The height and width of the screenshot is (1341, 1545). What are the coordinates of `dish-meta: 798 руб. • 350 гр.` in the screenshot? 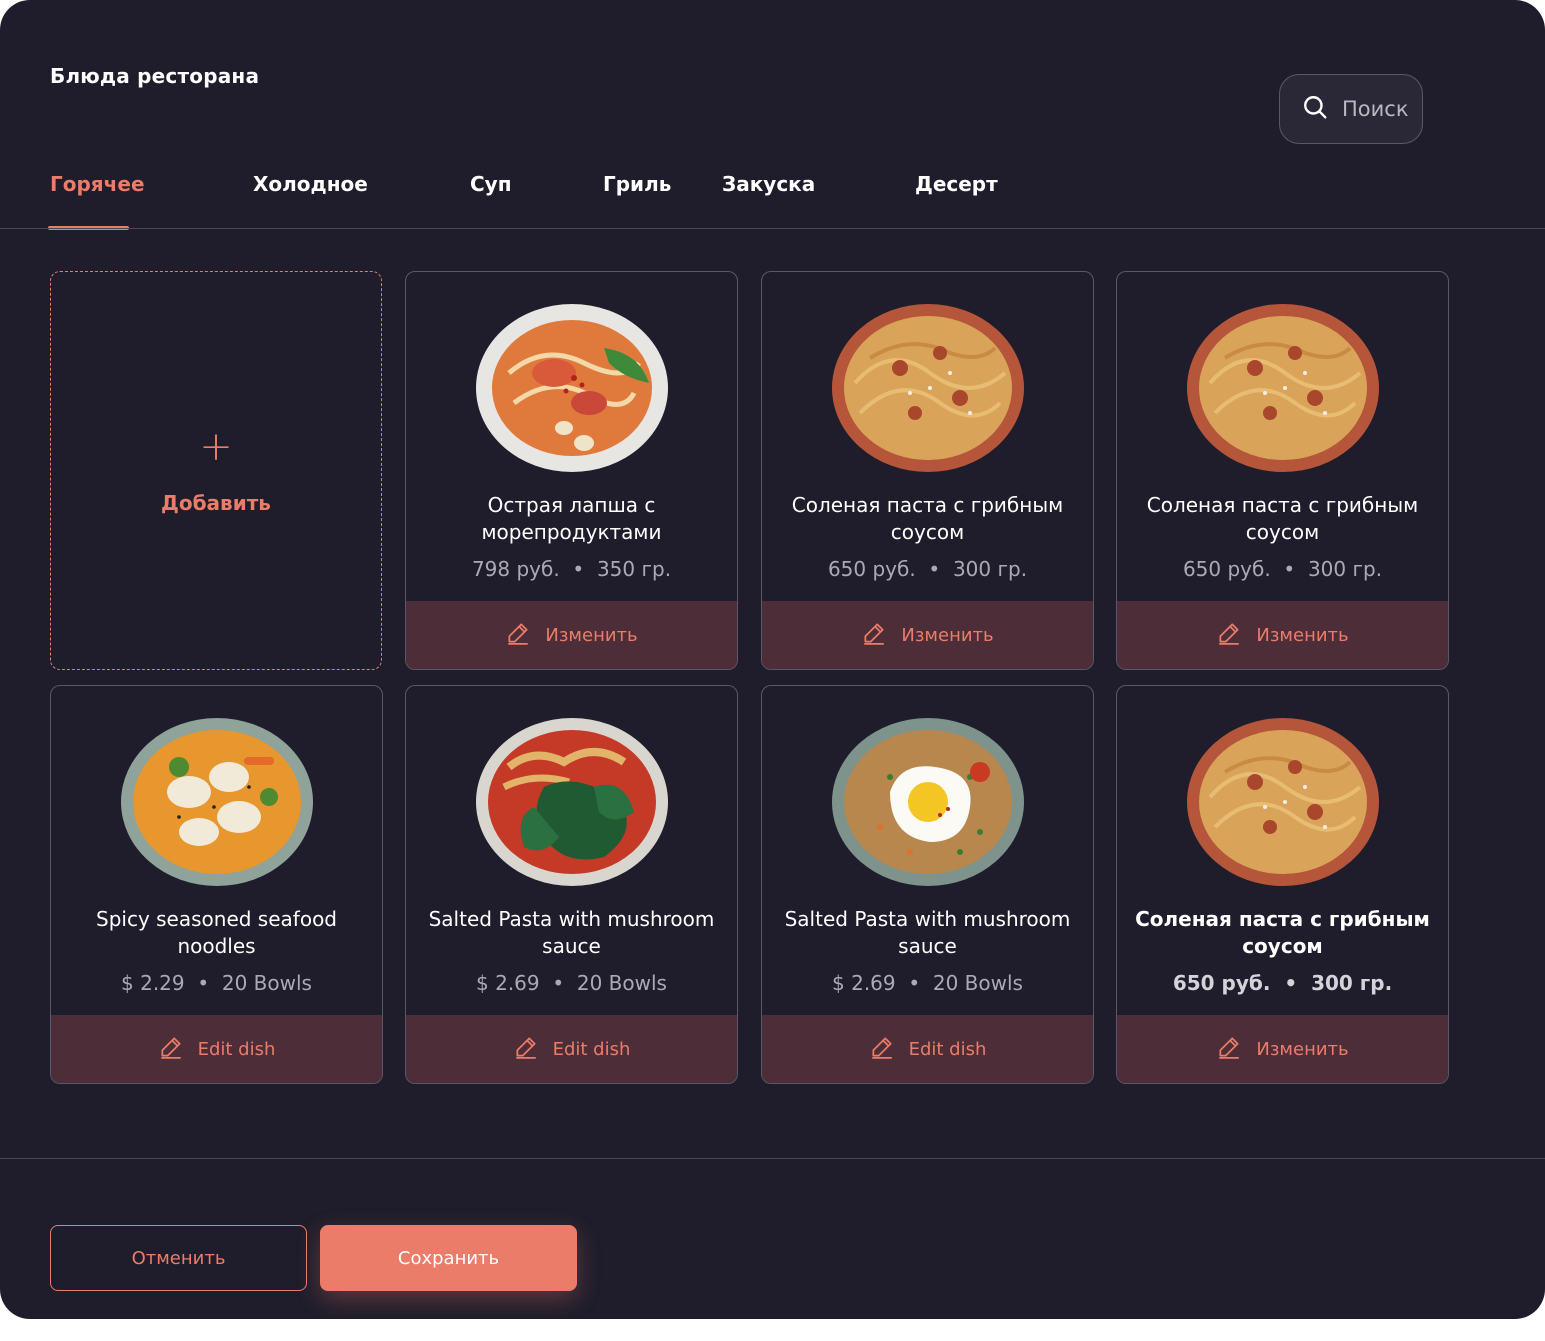 It's located at (571, 569).